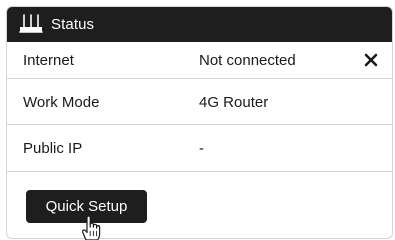 The width and height of the screenshot is (395, 240). Describe the element at coordinates (73, 24) in the screenshot. I see `status-title: Status` at that location.